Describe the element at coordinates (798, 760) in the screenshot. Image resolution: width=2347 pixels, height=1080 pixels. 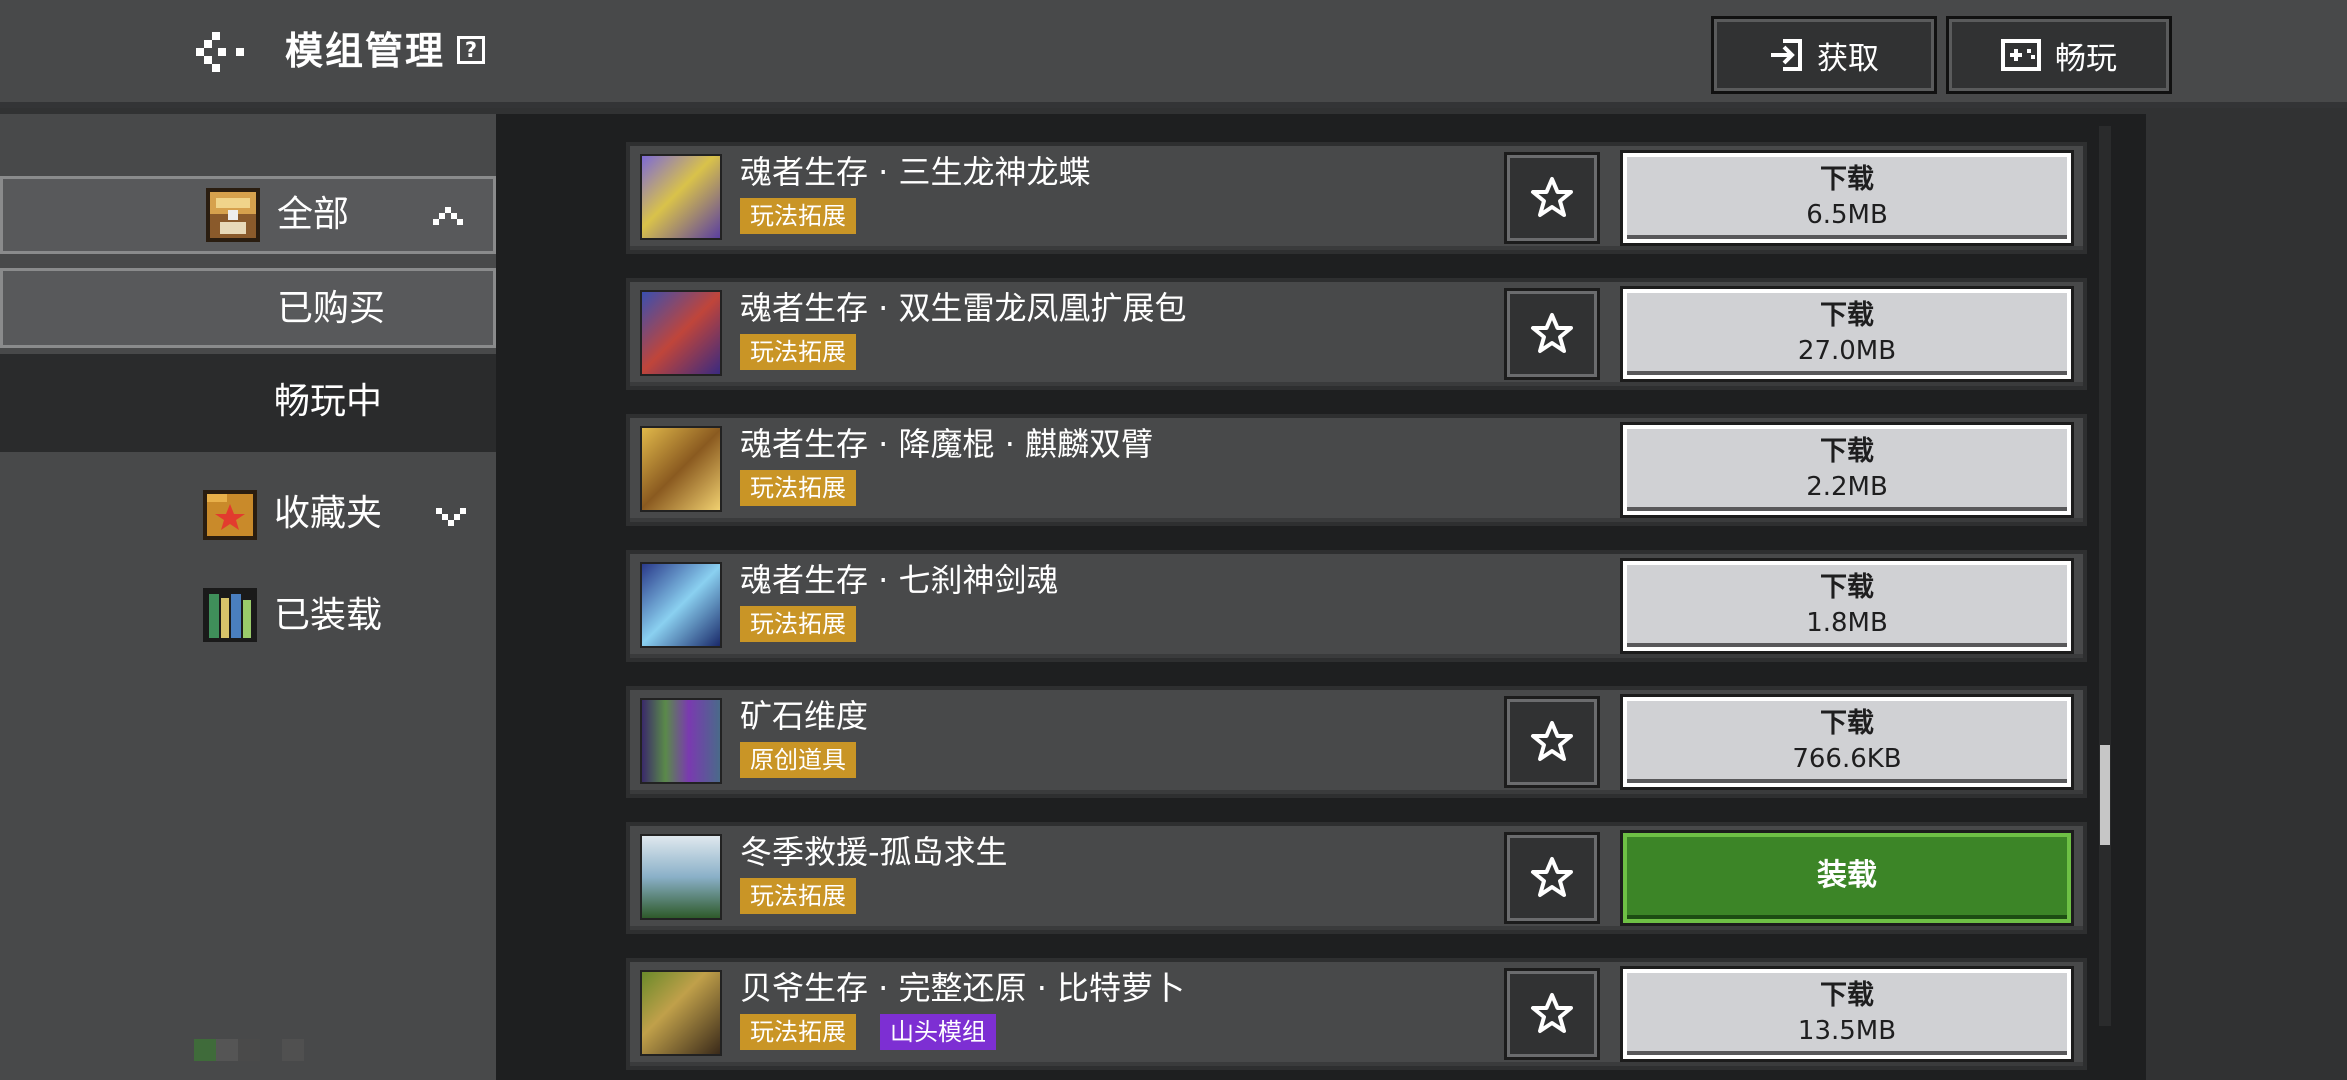
I see `mod-tag: 原创道具` at that location.